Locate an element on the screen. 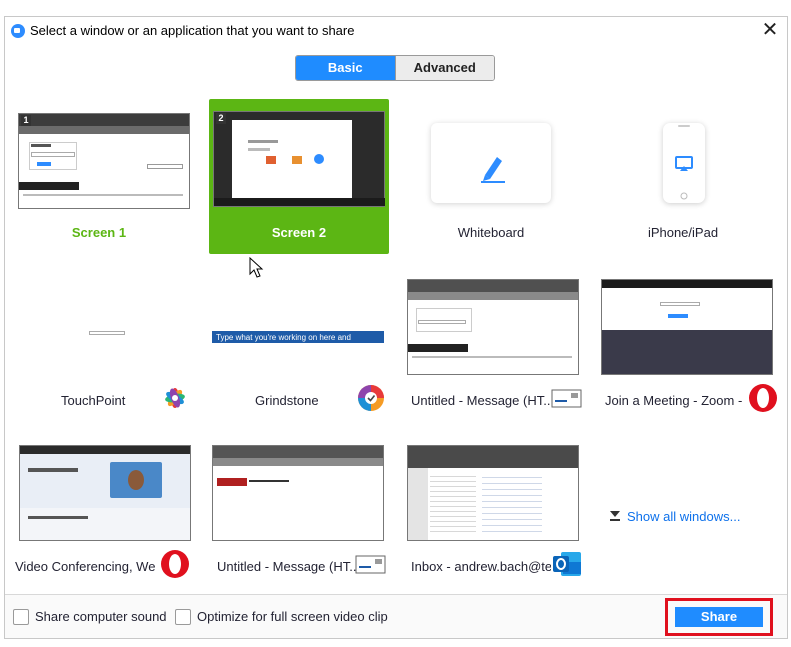 The image size is (791, 647). tab-advanced: Advanced is located at coordinates (444, 68).